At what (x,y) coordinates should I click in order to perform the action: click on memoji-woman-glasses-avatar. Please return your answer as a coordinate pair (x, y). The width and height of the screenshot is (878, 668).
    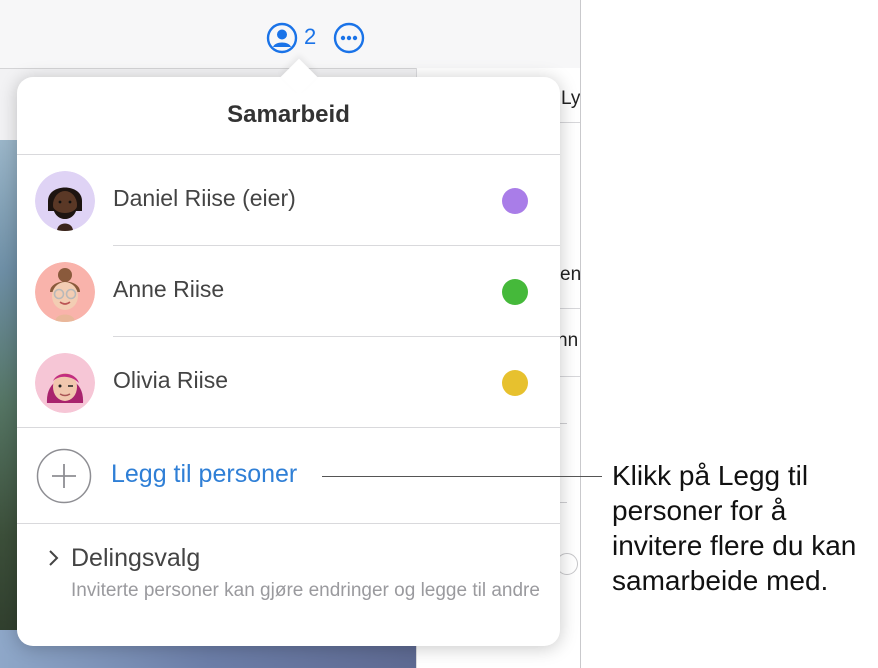
    Looking at the image, I should click on (65, 292).